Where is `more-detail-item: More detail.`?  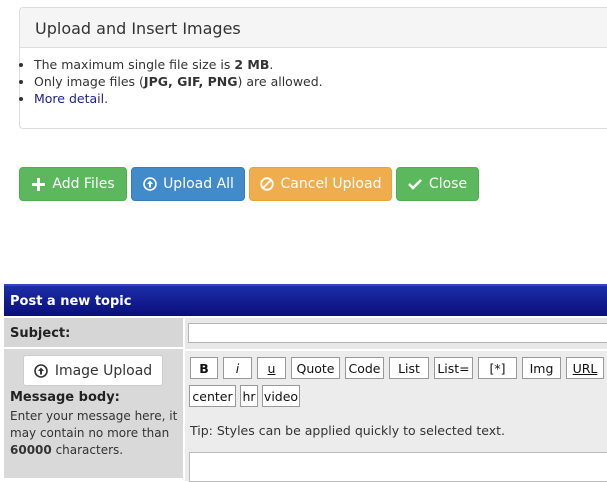 more-detail-item: More detail. is located at coordinates (178, 98).